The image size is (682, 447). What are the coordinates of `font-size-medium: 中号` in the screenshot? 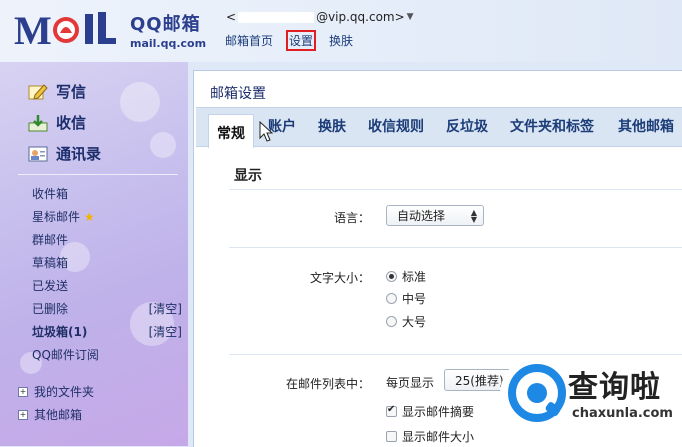 It's located at (406, 298).